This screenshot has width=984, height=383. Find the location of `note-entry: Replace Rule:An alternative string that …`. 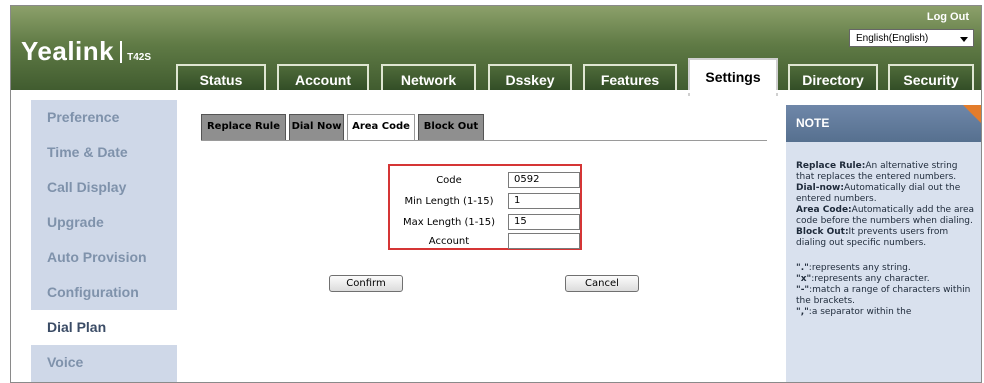

note-entry: Replace Rule:An alternative string that … is located at coordinates (877, 171).